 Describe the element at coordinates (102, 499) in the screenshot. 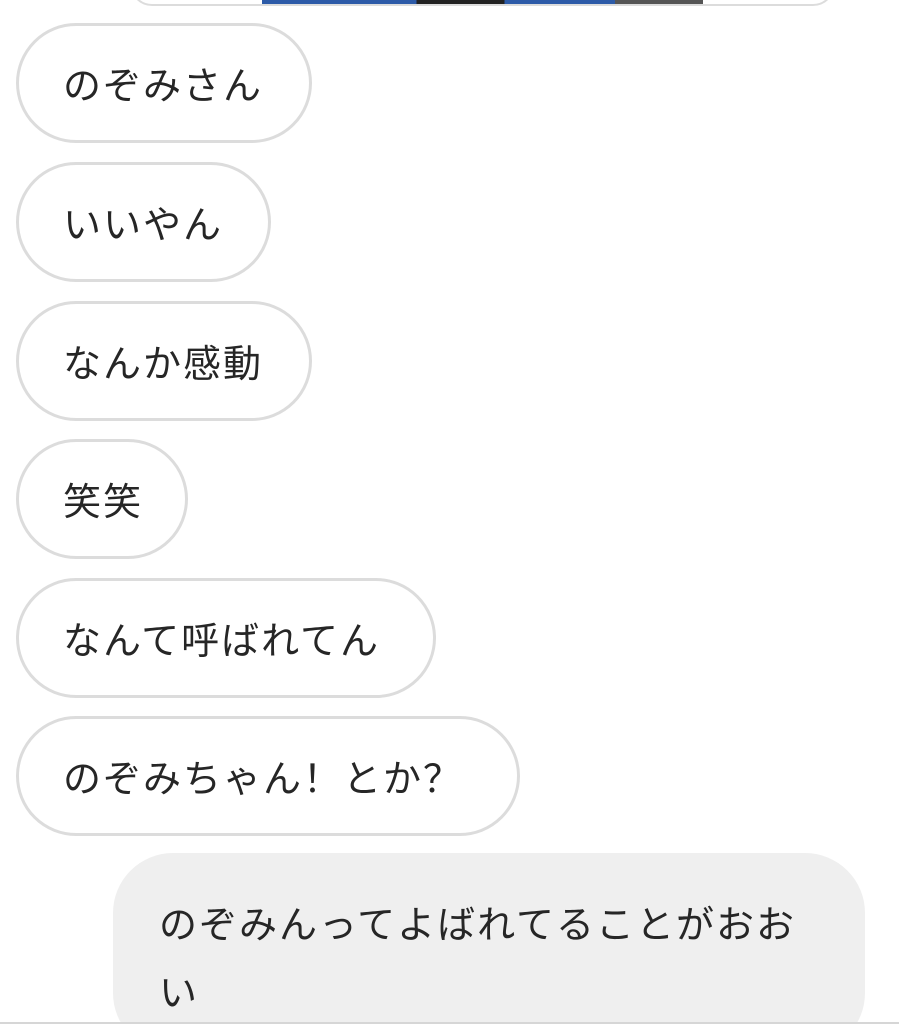

I see `received-message-bubble: 笑笑` at that location.